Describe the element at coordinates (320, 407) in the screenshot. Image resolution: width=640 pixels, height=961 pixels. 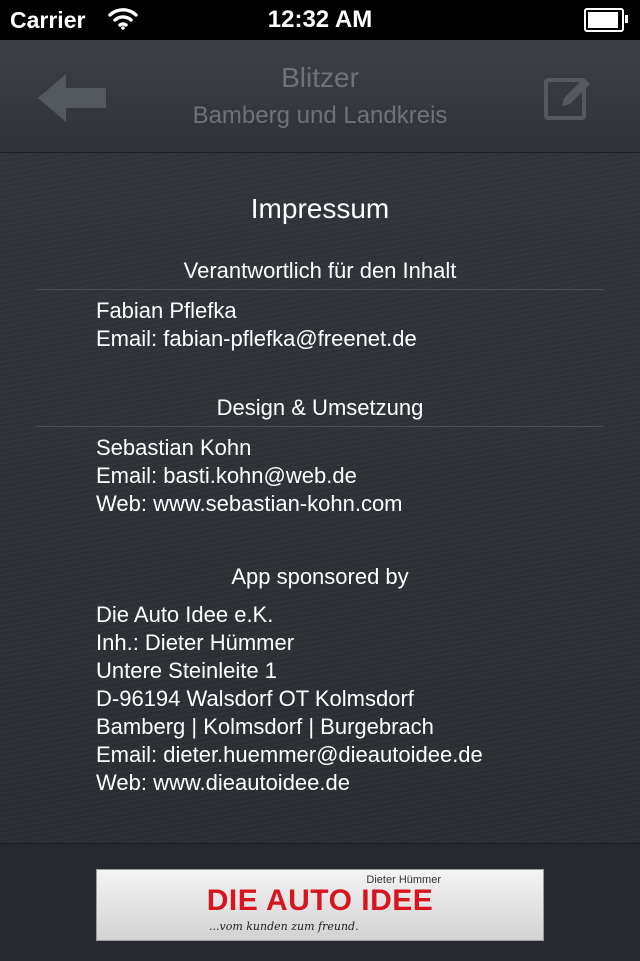
I see `section-header-design: Design & Umsetzung` at that location.